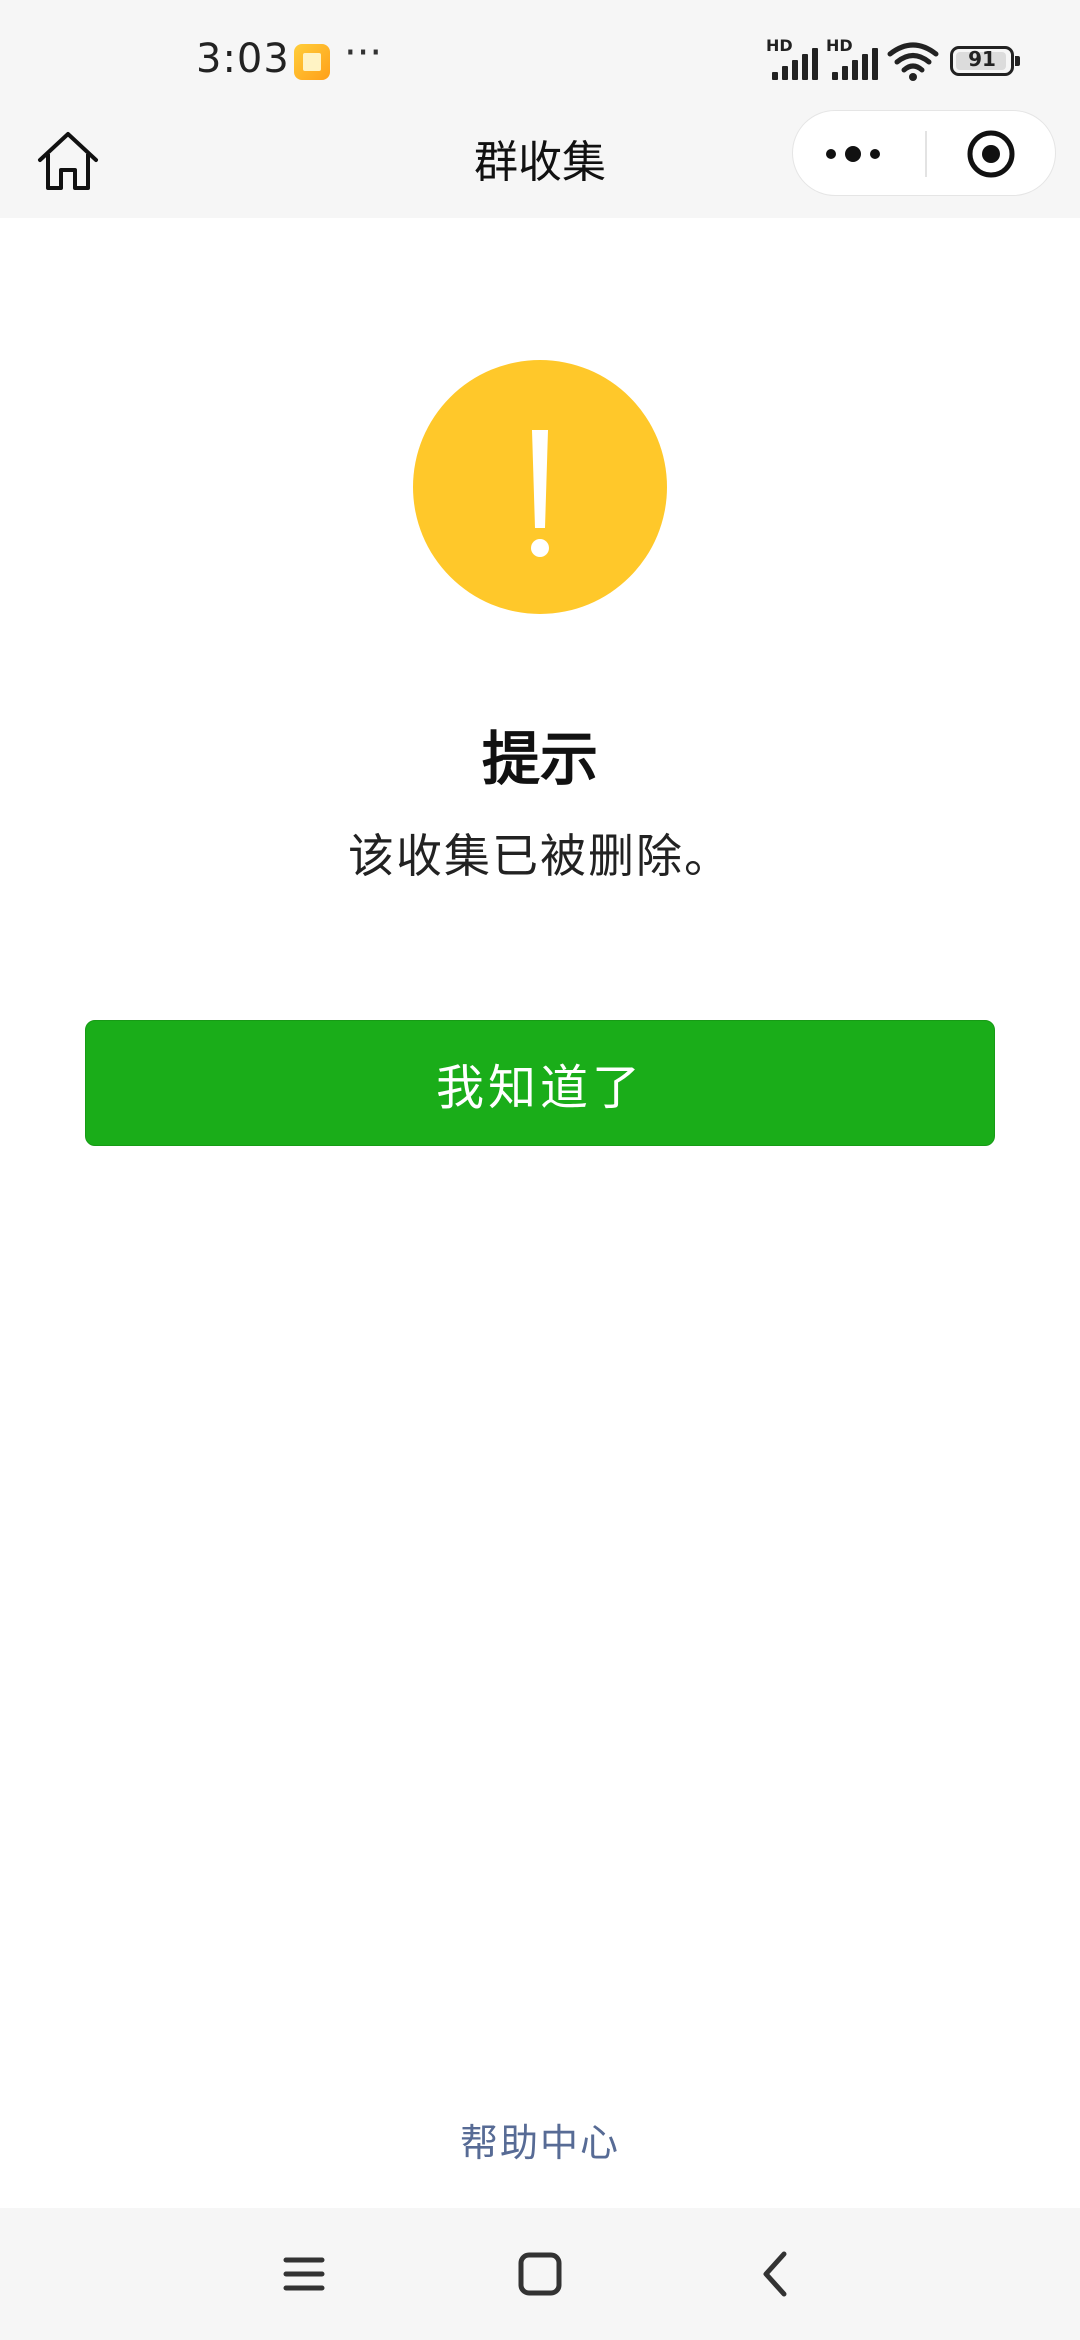 The width and height of the screenshot is (1080, 2340). What do you see at coordinates (540, 2139) in the screenshot?
I see `help-center-link: 帮助中心` at bounding box center [540, 2139].